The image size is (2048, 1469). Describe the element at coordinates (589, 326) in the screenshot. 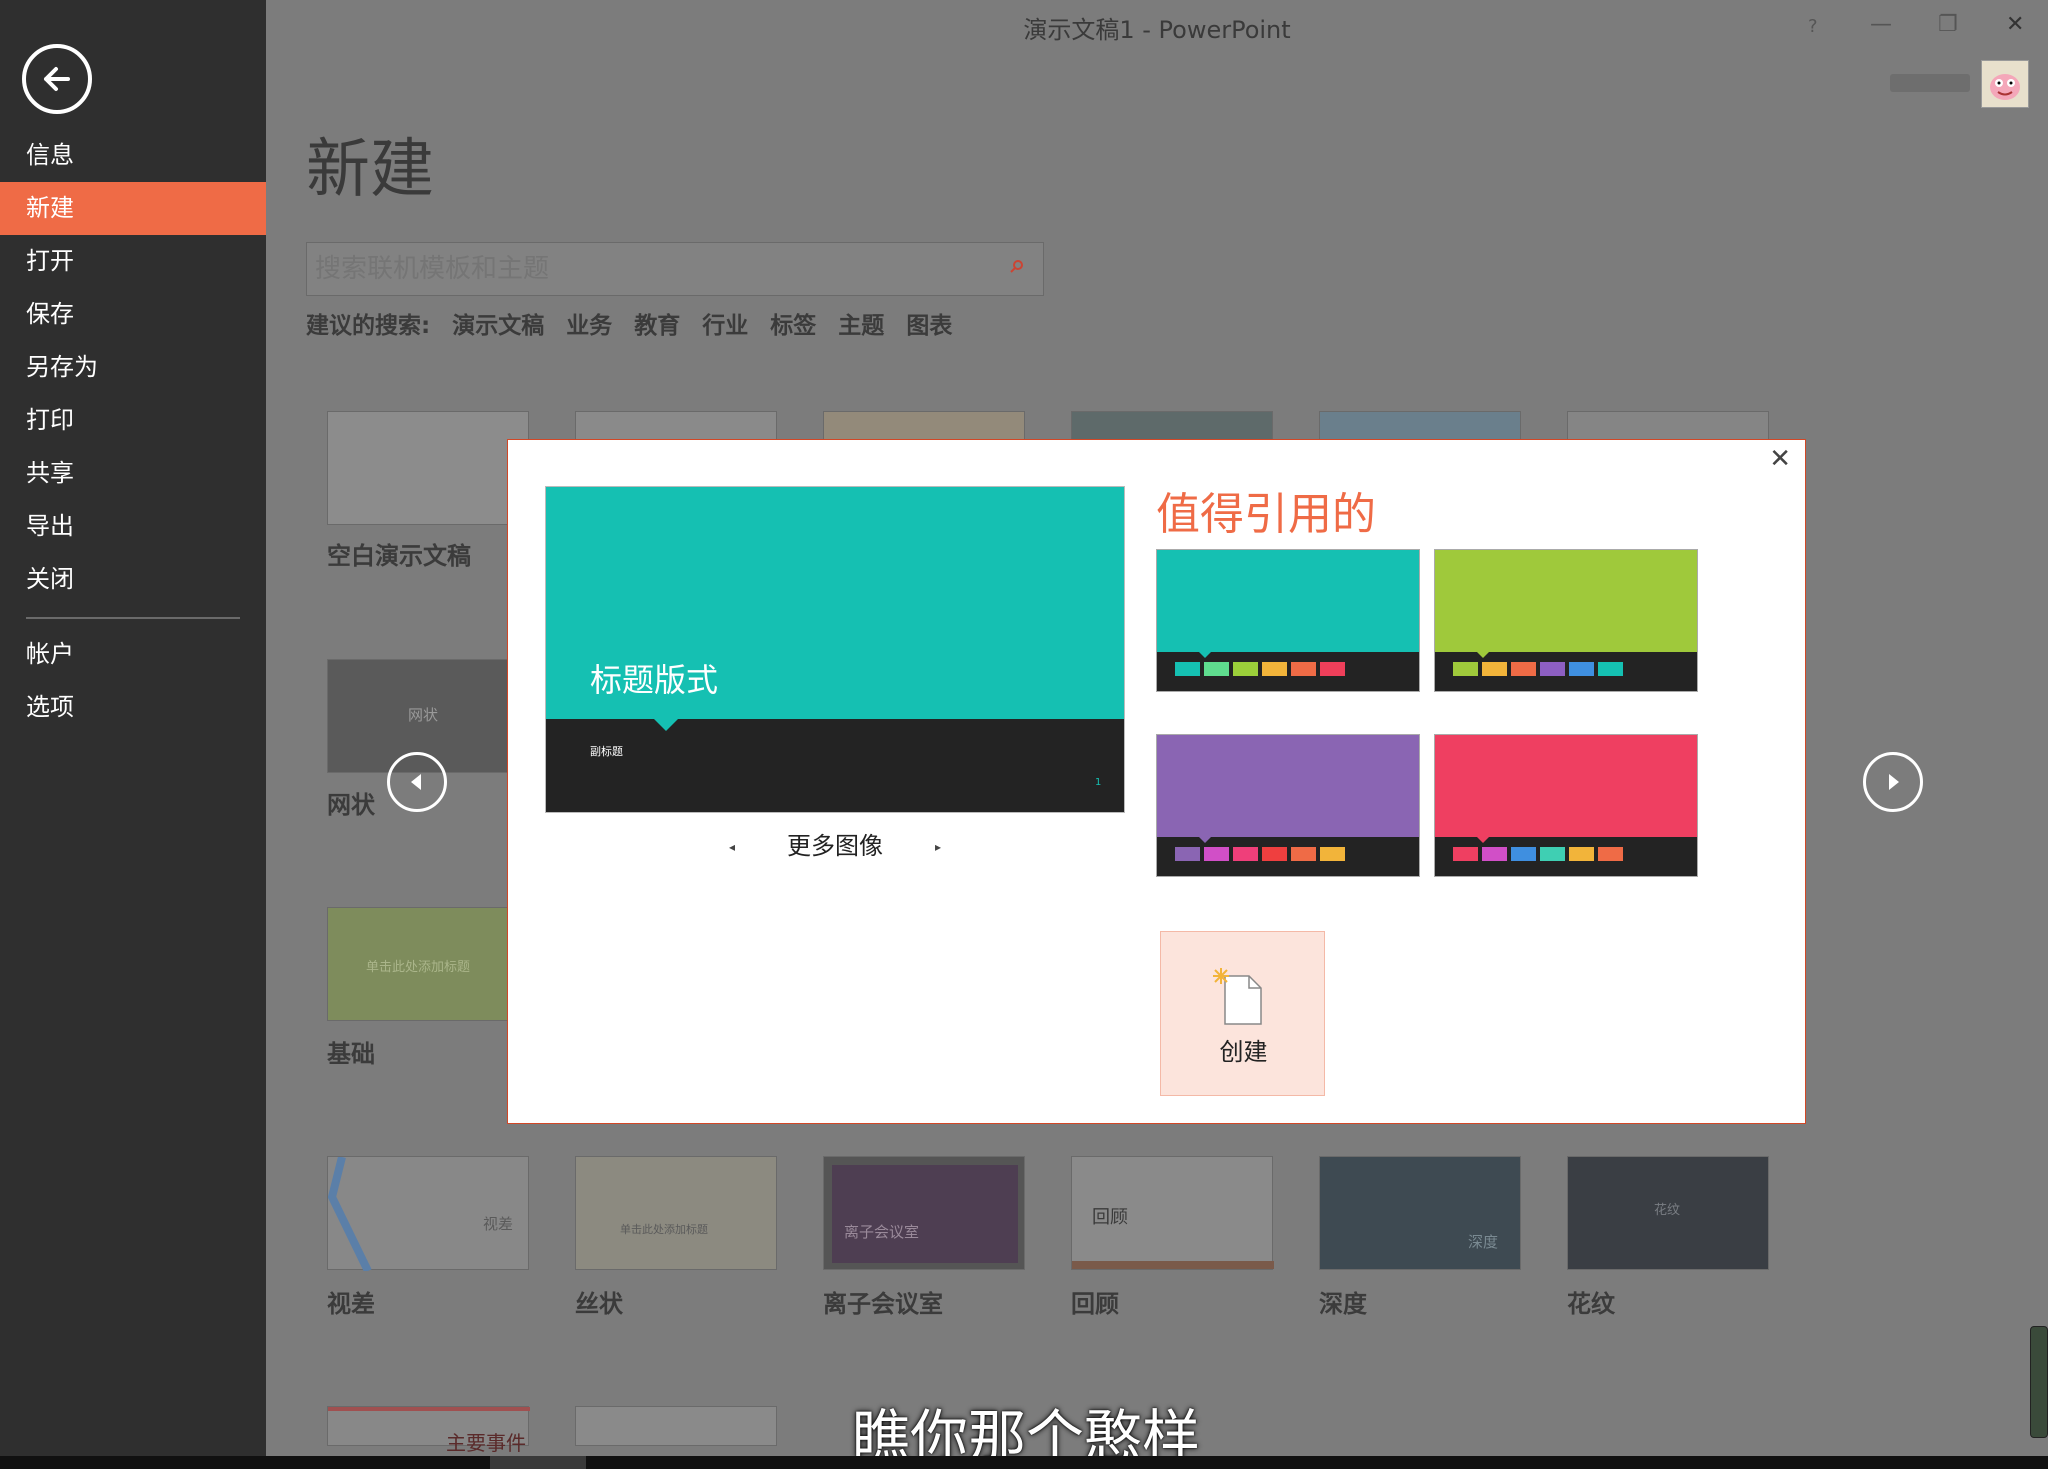

I see `suggested-search-link: 业务` at that location.